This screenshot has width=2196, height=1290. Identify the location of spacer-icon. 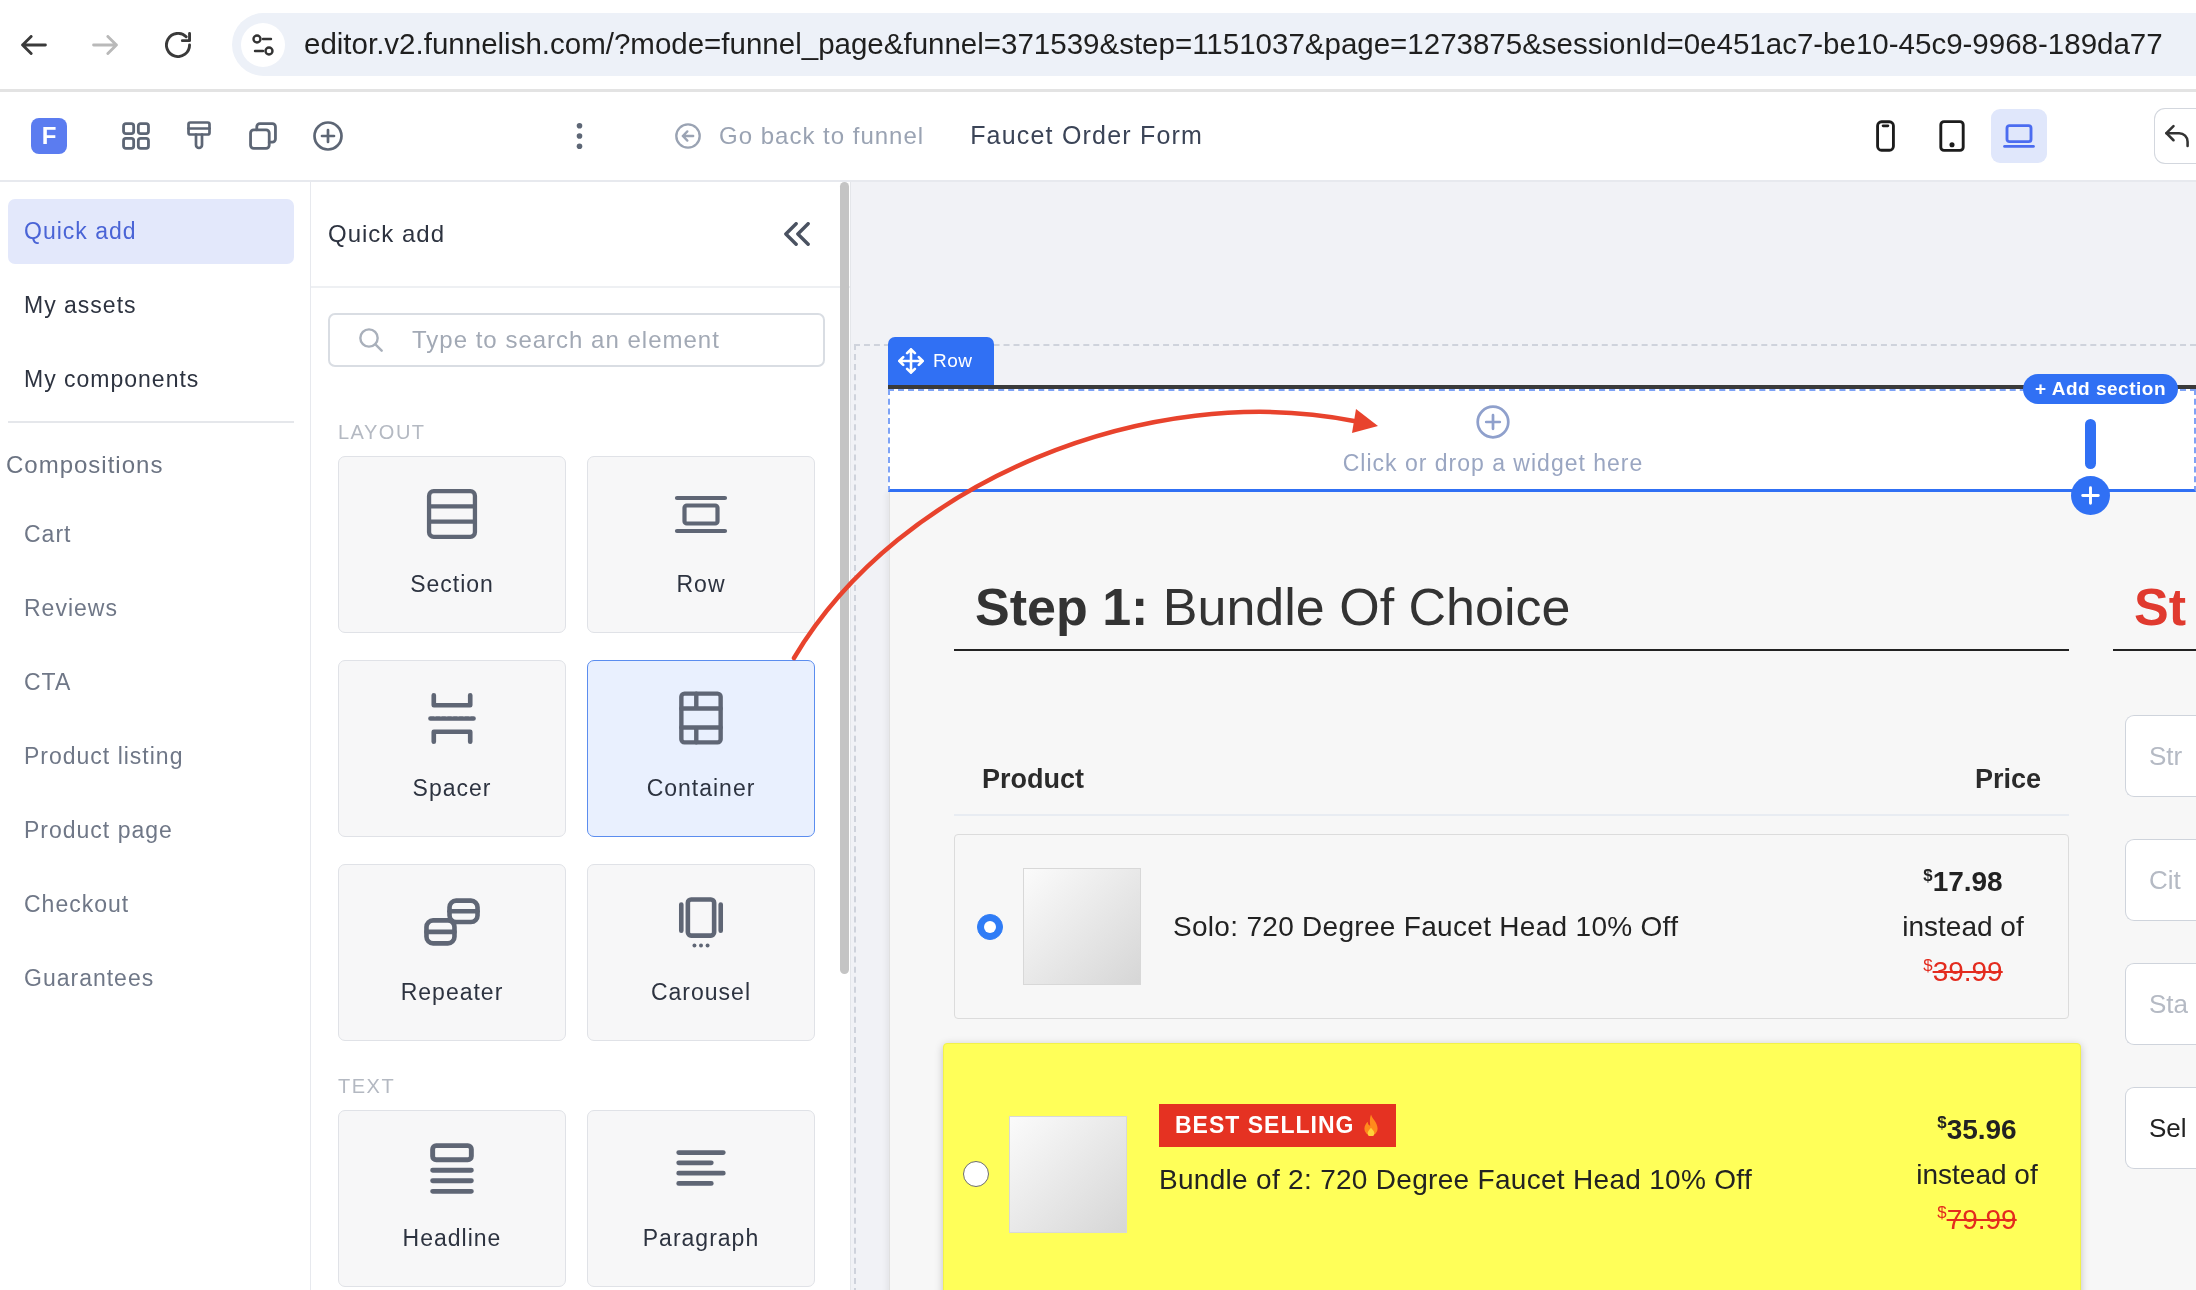
(452, 718).